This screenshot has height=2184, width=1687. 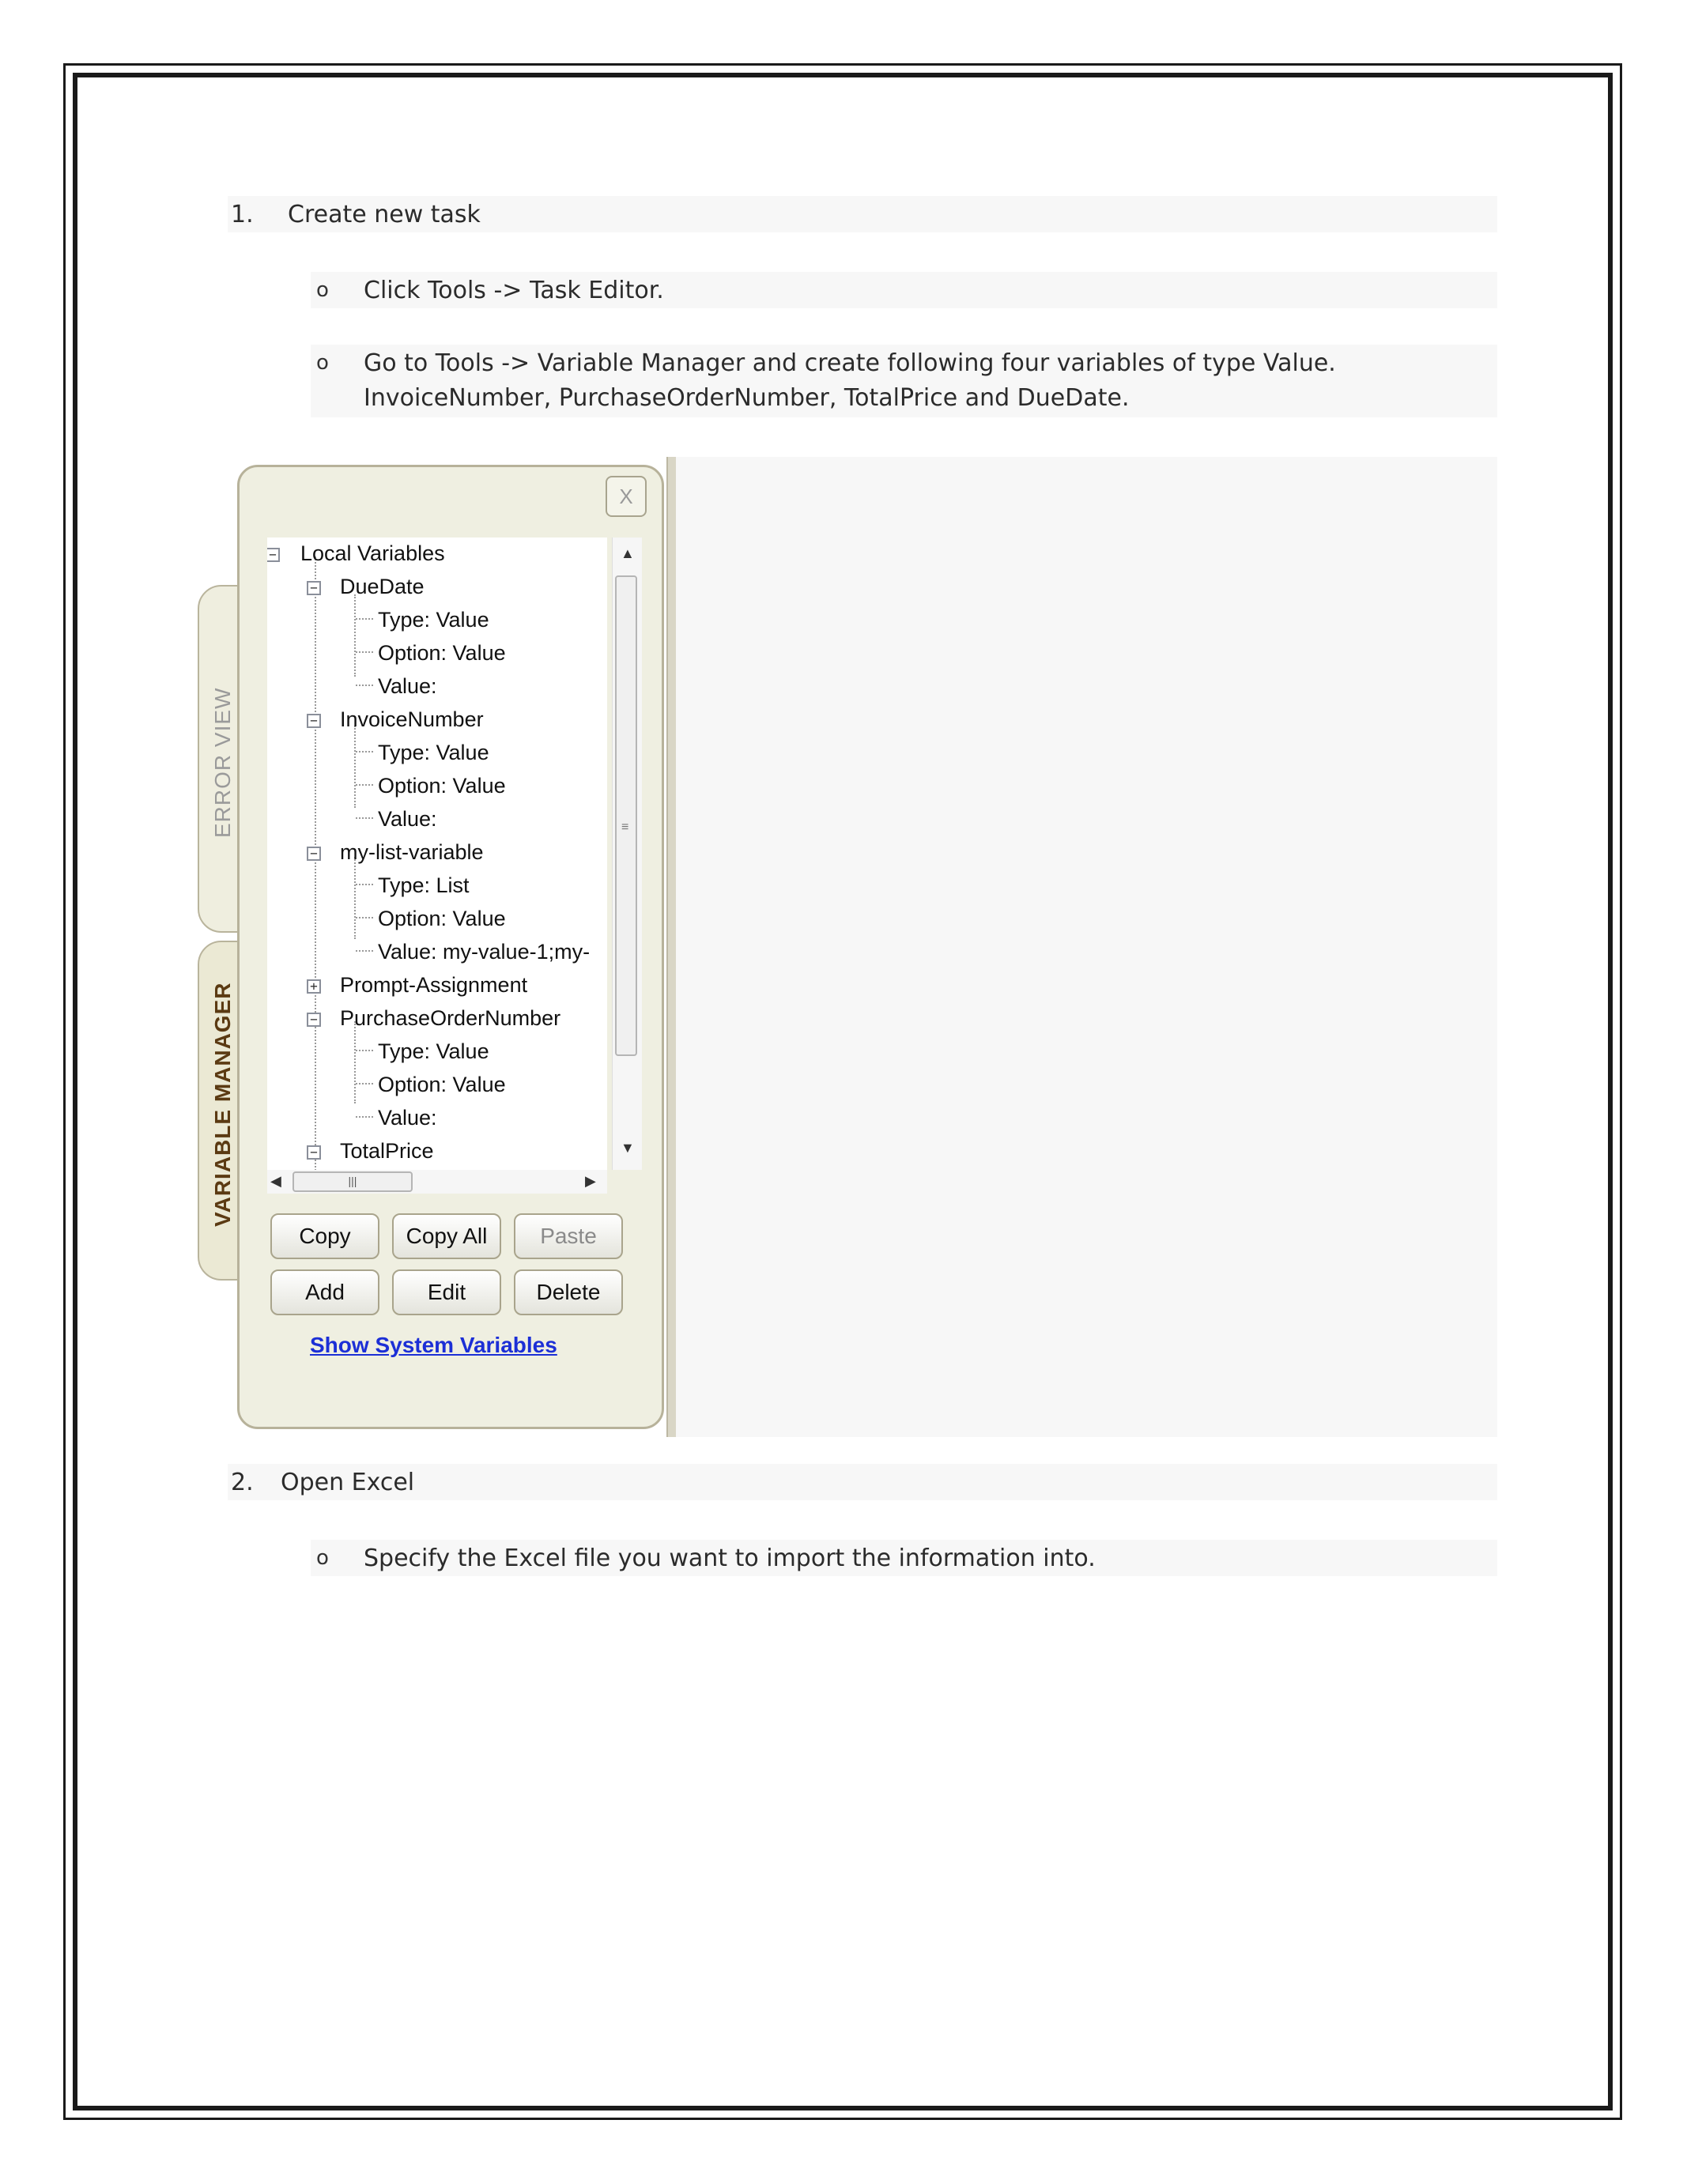 I want to click on paste-button: Paste, so click(x=568, y=1236).